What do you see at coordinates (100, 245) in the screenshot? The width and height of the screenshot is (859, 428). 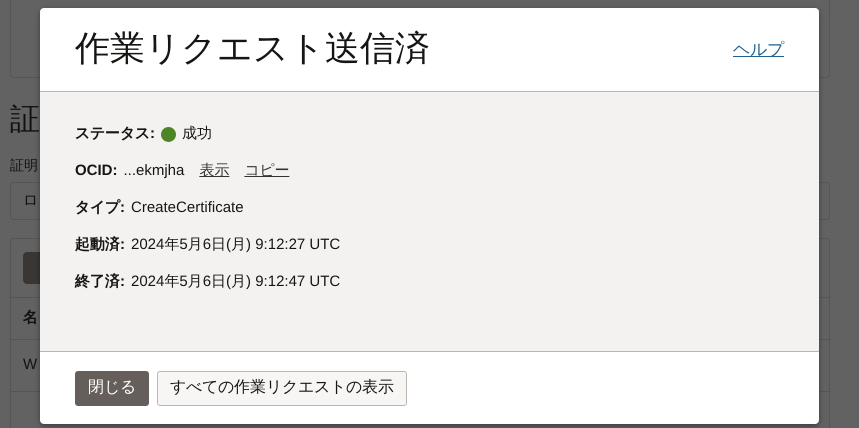 I see `field-label: 起動済:` at bounding box center [100, 245].